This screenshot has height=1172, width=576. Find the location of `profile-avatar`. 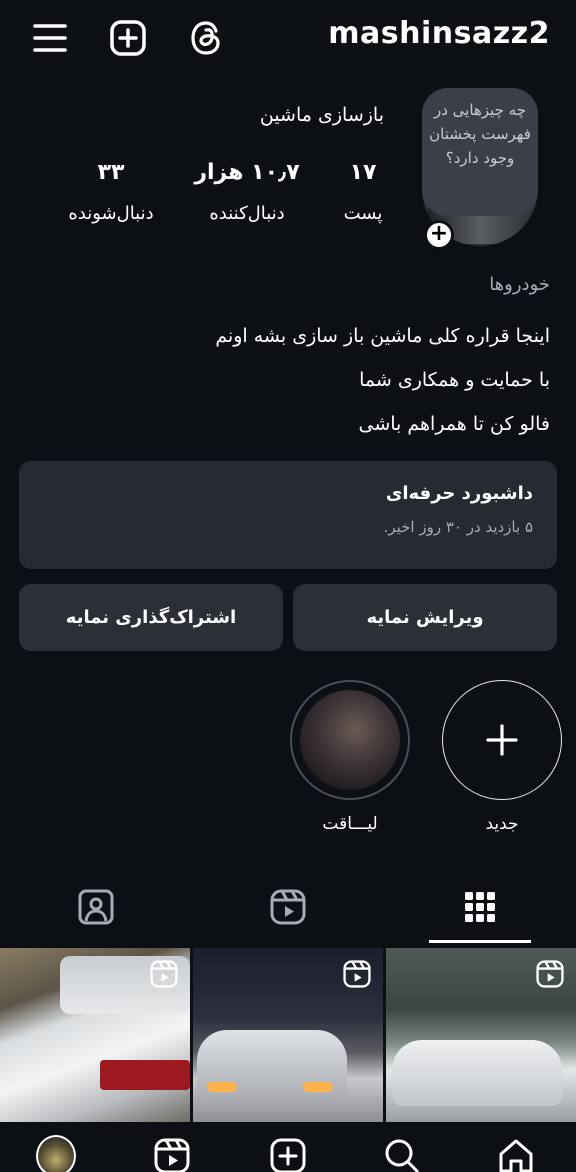

profile-avatar is located at coordinates (56, 1153).